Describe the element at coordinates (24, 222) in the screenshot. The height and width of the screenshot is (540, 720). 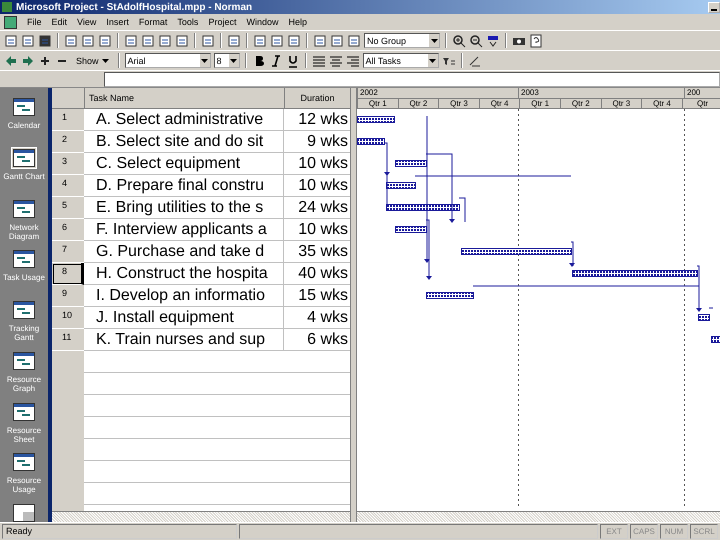
I see `view-bar-item: Network Diagram` at that location.